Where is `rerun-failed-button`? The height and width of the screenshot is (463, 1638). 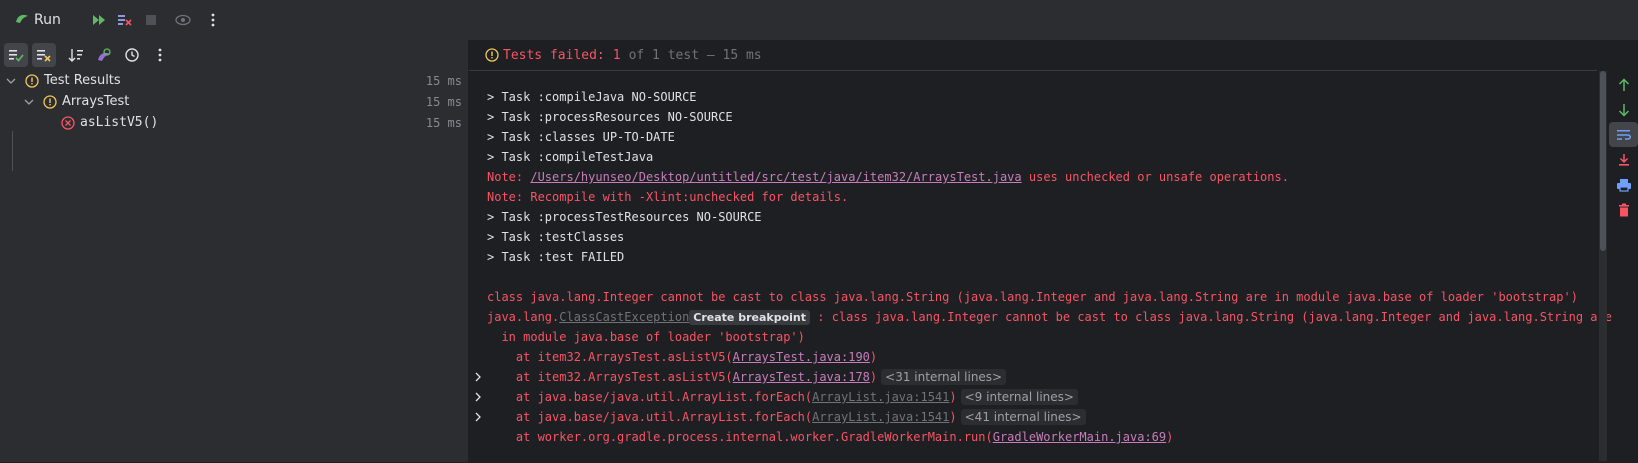 rerun-failed-button is located at coordinates (125, 20).